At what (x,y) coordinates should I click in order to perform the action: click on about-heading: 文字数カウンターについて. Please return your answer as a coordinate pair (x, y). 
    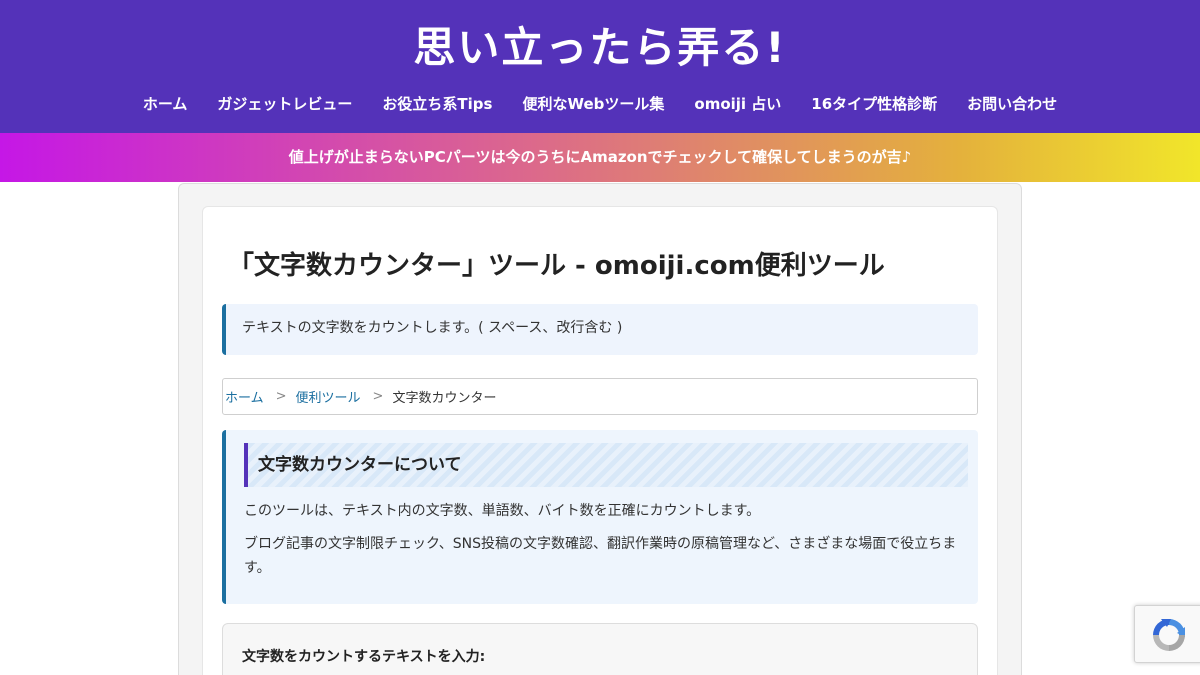
    Looking at the image, I should click on (606, 465).